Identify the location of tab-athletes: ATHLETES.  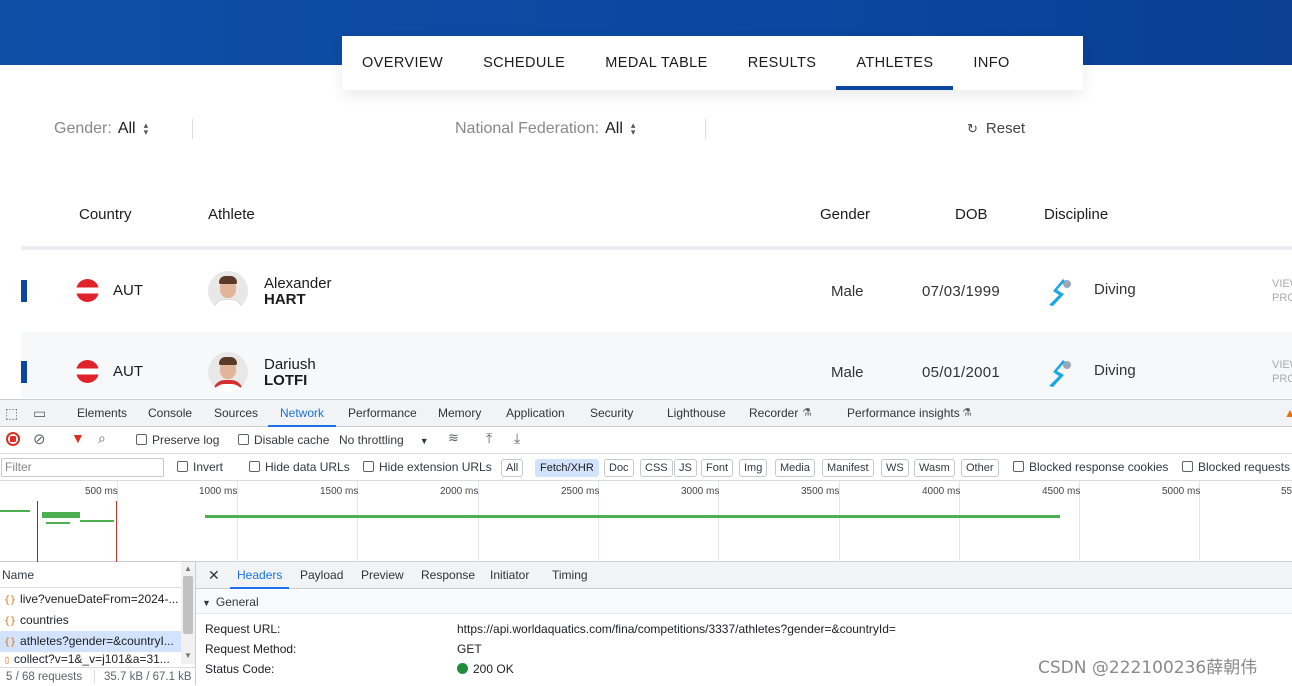
(895, 63).